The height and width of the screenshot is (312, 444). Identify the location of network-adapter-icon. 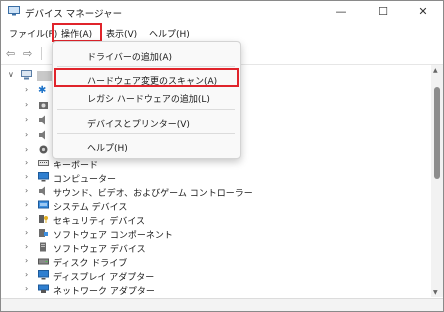
(43, 288).